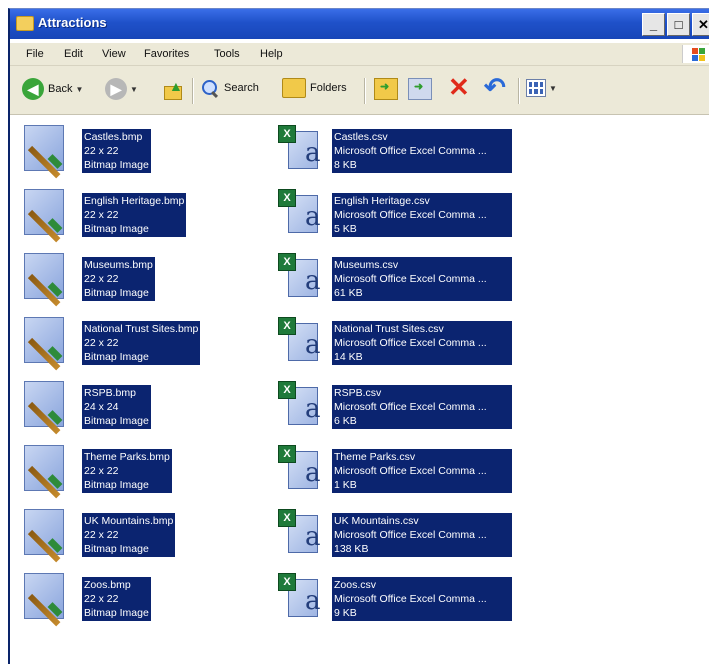 This screenshot has width=709, height=664. I want to click on minimize-button: _, so click(653, 24).